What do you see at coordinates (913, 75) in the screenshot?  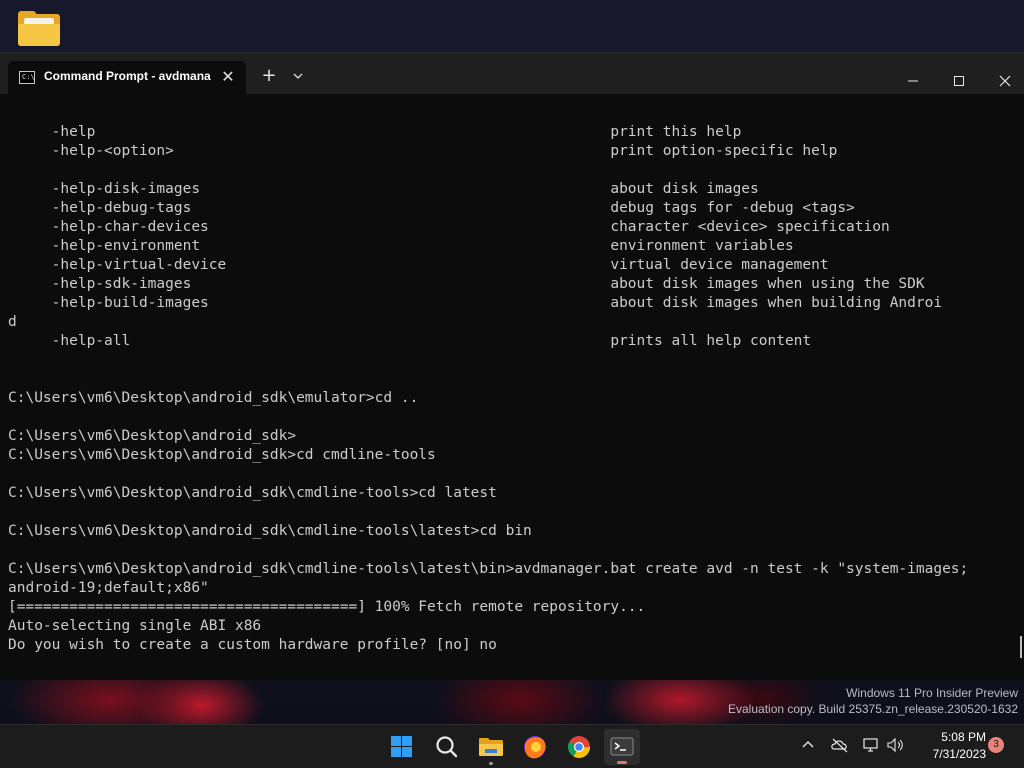 I see `minimize-button` at bounding box center [913, 75].